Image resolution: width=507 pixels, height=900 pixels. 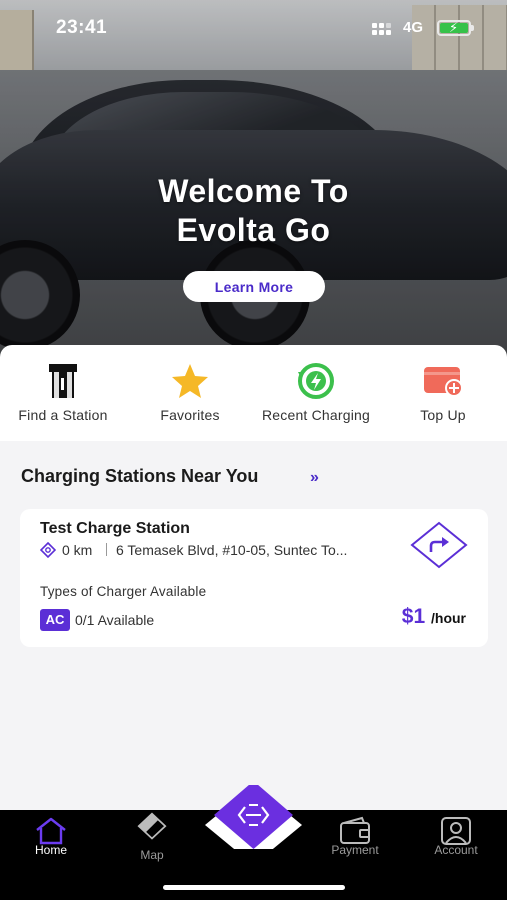 I want to click on action-top-up: Top Up, so click(x=440, y=393).